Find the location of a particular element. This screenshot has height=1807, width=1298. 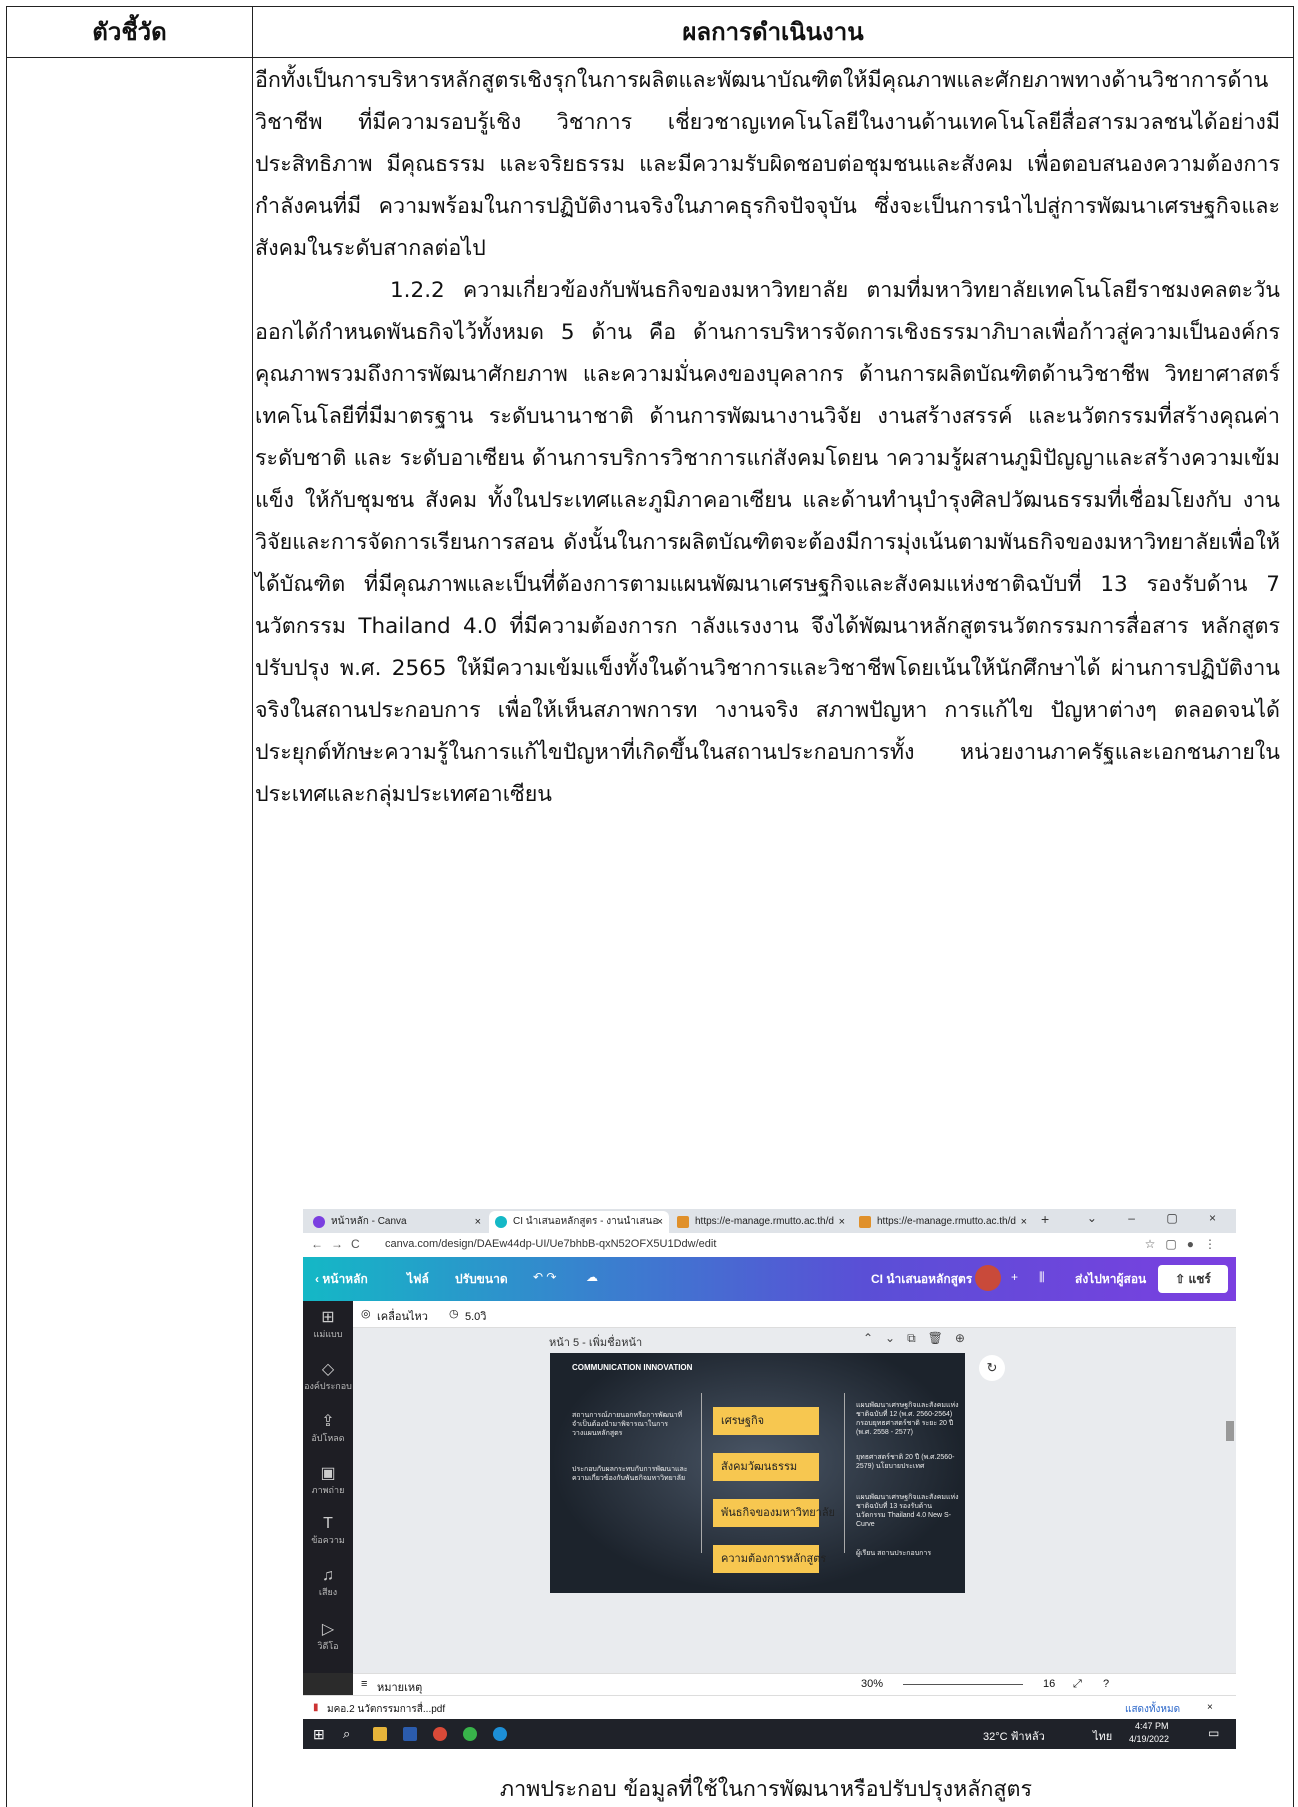

refresh-icon: ↻ is located at coordinates (992, 1368).